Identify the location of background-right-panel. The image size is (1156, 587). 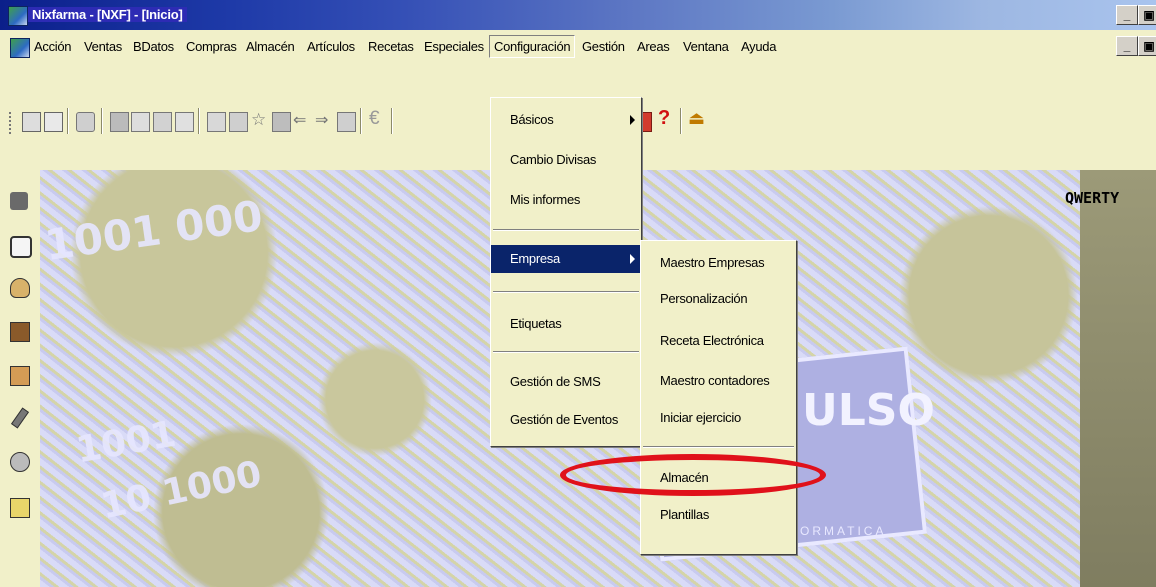
(1118, 378).